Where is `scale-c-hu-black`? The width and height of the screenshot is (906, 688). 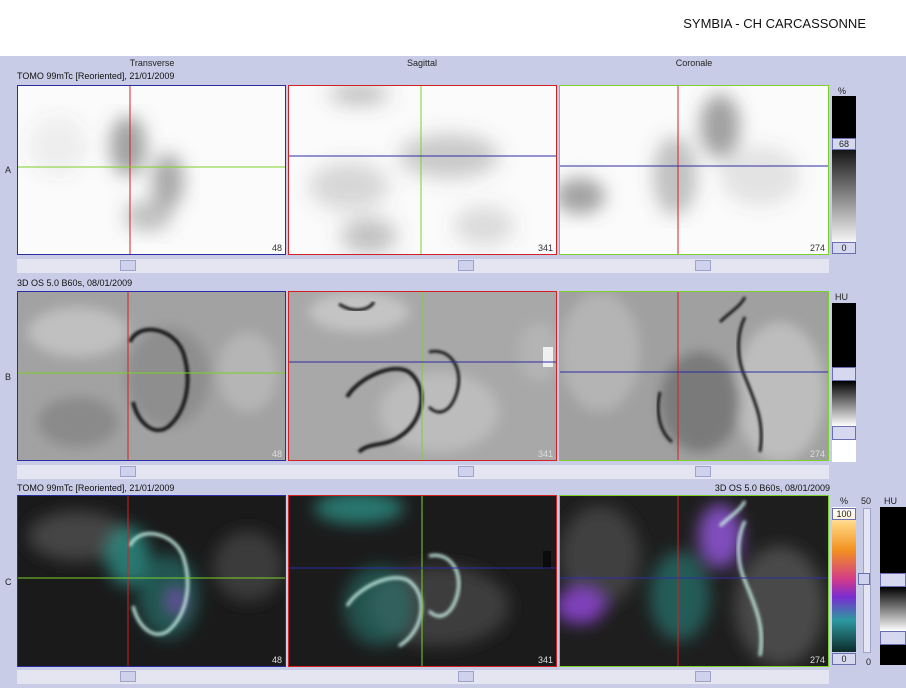
scale-c-hu-black is located at coordinates (893, 540).